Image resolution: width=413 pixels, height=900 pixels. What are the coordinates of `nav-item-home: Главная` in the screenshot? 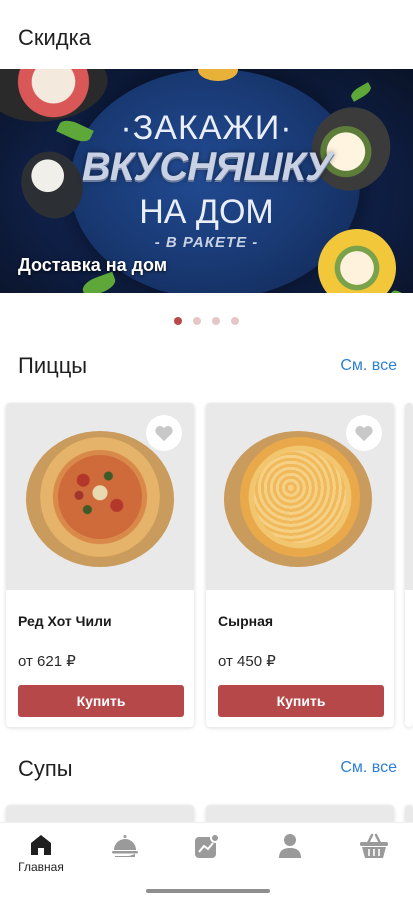 It's located at (41, 853).